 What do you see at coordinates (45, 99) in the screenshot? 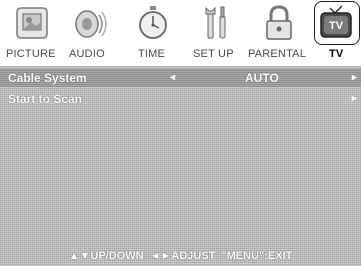
I see `start-to-scan-label: Start to Scan` at bounding box center [45, 99].